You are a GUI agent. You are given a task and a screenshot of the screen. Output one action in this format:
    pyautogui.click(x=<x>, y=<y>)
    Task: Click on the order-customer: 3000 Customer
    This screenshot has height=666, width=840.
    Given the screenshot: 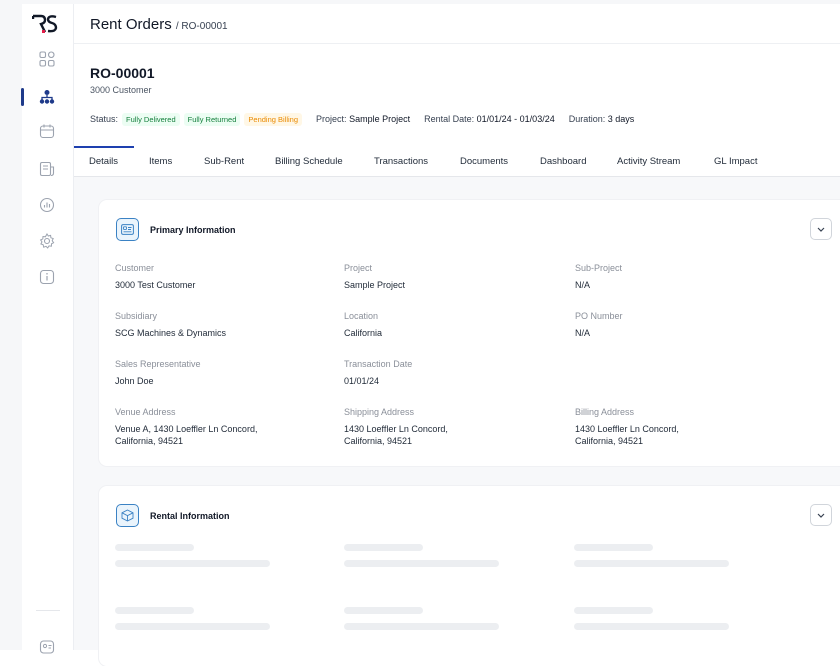 What is the action you would take?
    pyautogui.click(x=121, y=90)
    